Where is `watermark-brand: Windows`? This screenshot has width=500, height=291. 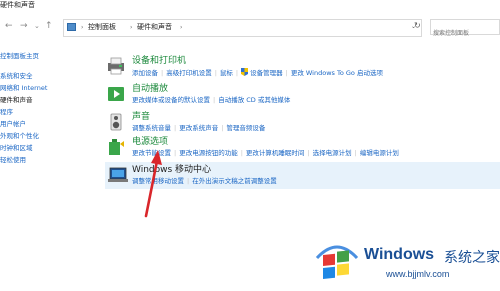 watermark-brand: Windows is located at coordinates (399, 254).